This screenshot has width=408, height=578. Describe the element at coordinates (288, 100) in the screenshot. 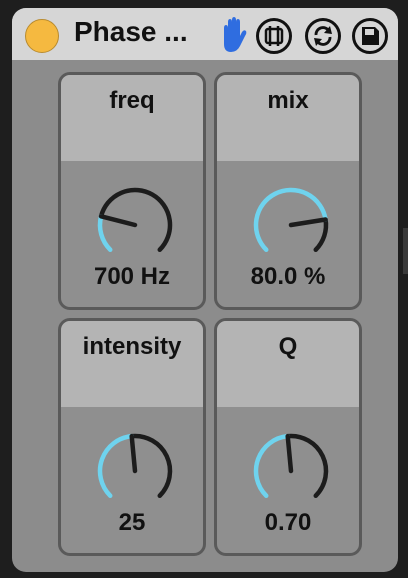

I see `knob-label: mix` at that location.